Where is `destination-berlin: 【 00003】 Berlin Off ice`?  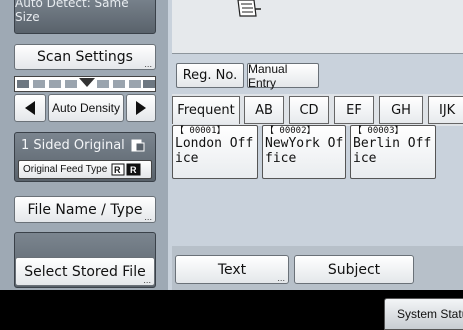
destination-berlin: 【 00003】 Berlin Off ice is located at coordinates (393, 152).